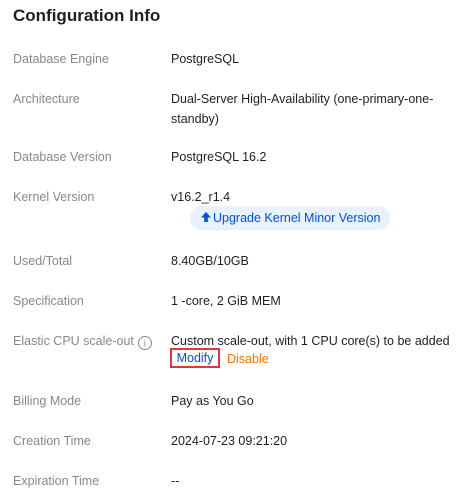 The image size is (464, 491). I want to click on row-value: 2024-07-23 09:21:20, so click(229, 441).